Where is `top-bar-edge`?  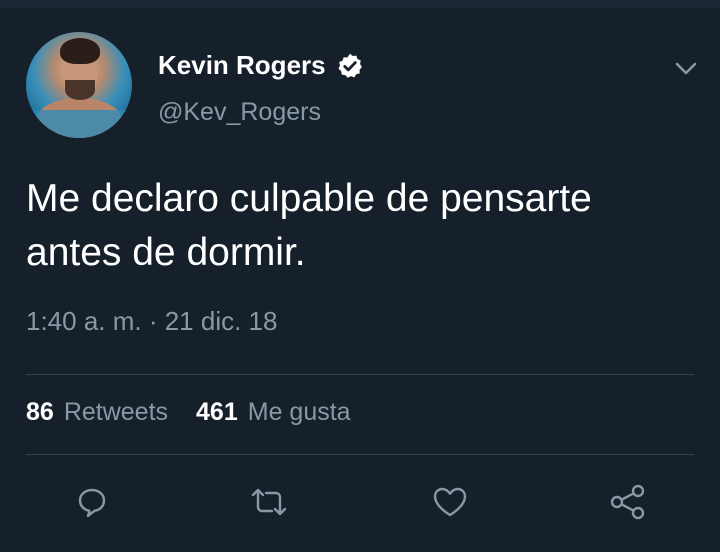
top-bar-edge is located at coordinates (360, 4).